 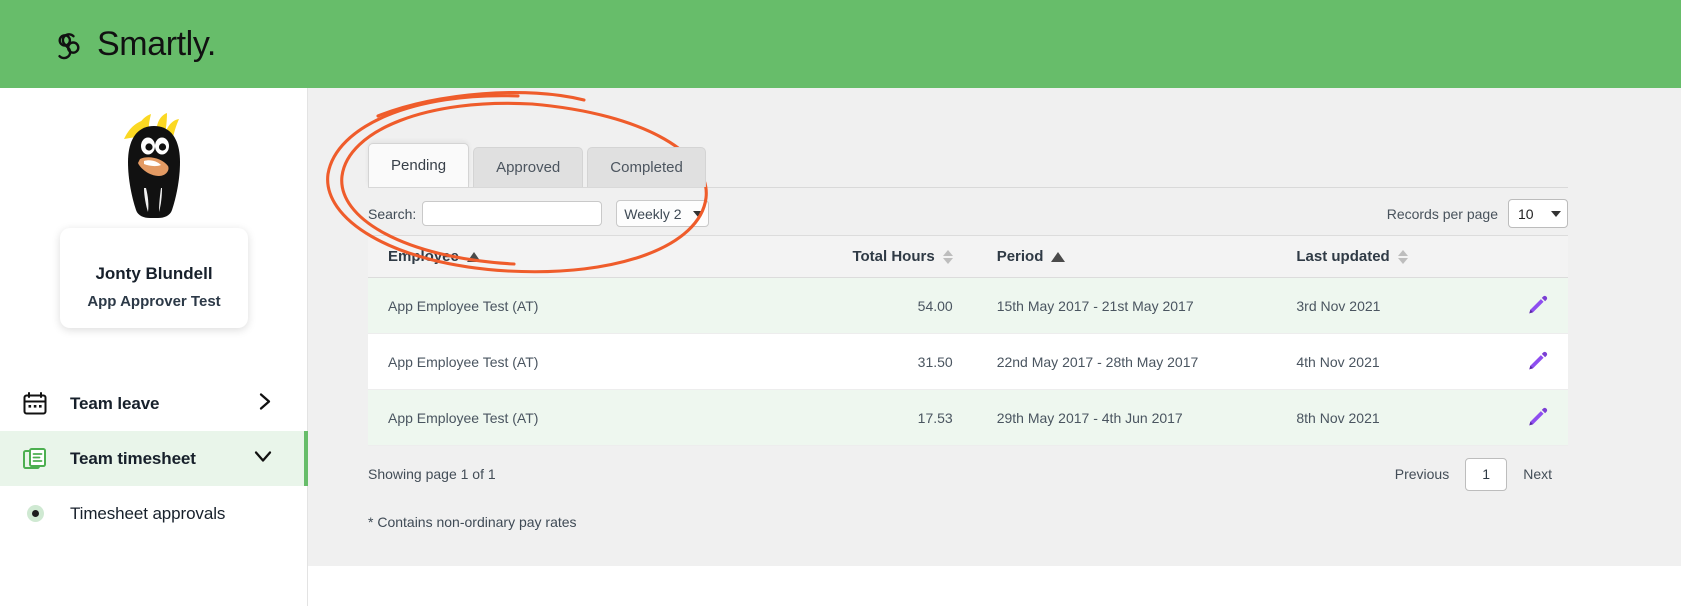 I want to click on brand-name: Smartly., so click(x=156, y=43).